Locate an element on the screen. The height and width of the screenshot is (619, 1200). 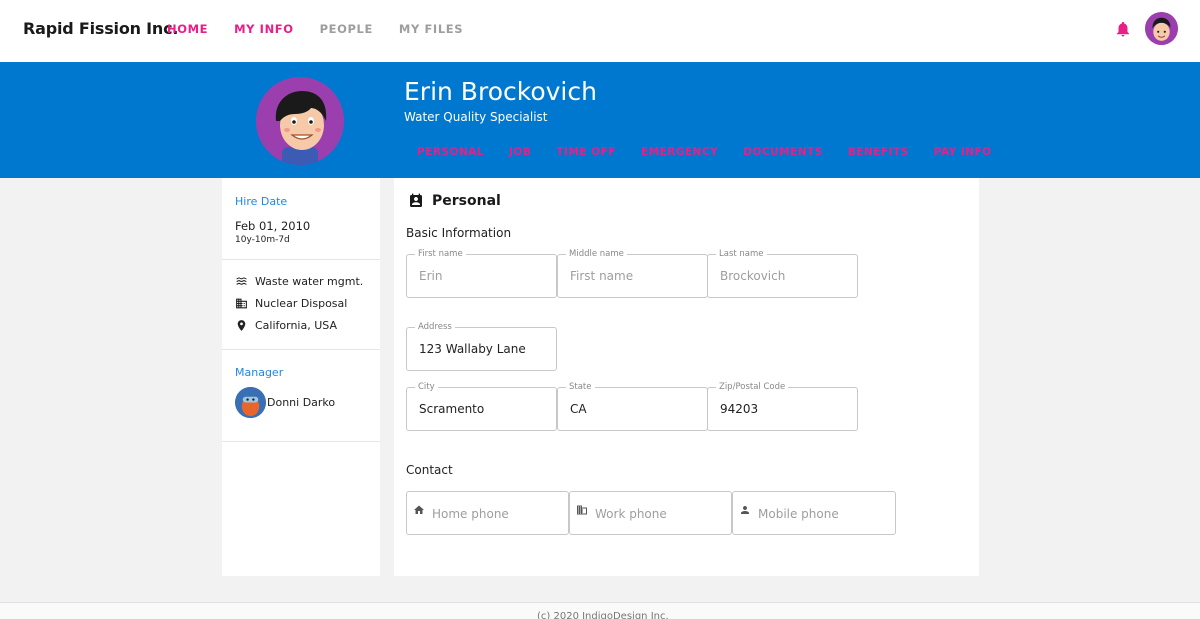
department-row: Waste water mgmt. is located at coordinates (307, 281).